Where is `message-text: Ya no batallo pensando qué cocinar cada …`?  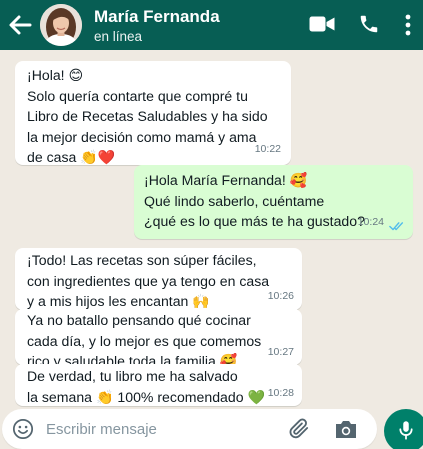
message-text: Ya no batallo pensando qué cocinar cada … is located at coordinates (144, 341).